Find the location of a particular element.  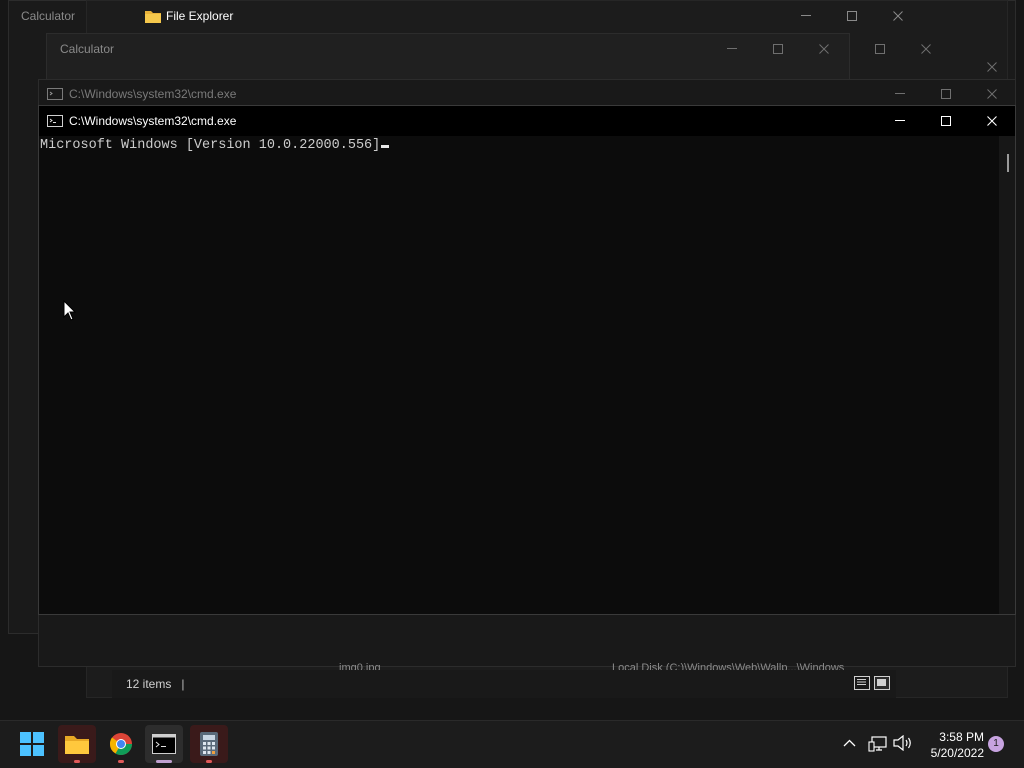

taskbar-app-file-explorer is located at coordinates (77, 744).